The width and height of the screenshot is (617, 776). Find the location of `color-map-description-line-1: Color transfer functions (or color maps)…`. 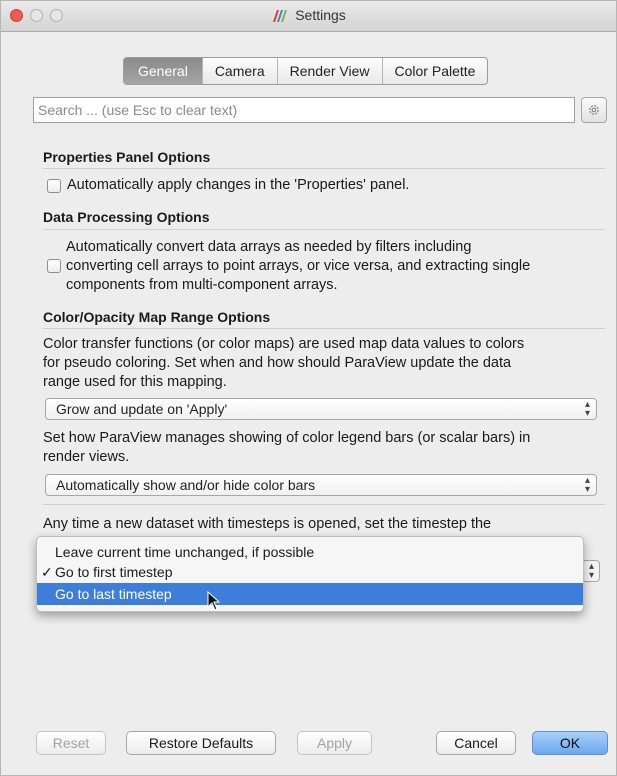

color-map-description-line-1: Color transfer functions (or color maps)… is located at coordinates (284, 344).